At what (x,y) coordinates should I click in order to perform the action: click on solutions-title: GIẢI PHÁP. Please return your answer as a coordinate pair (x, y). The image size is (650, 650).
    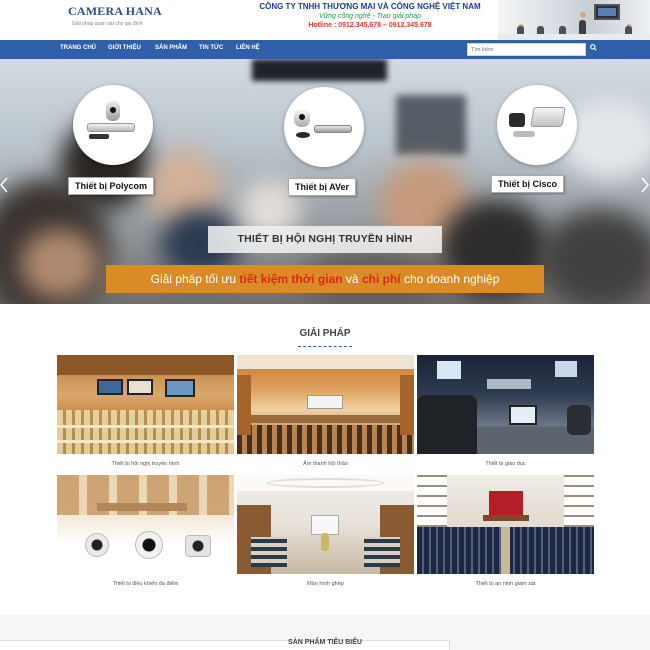
    Looking at the image, I should click on (325, 333).